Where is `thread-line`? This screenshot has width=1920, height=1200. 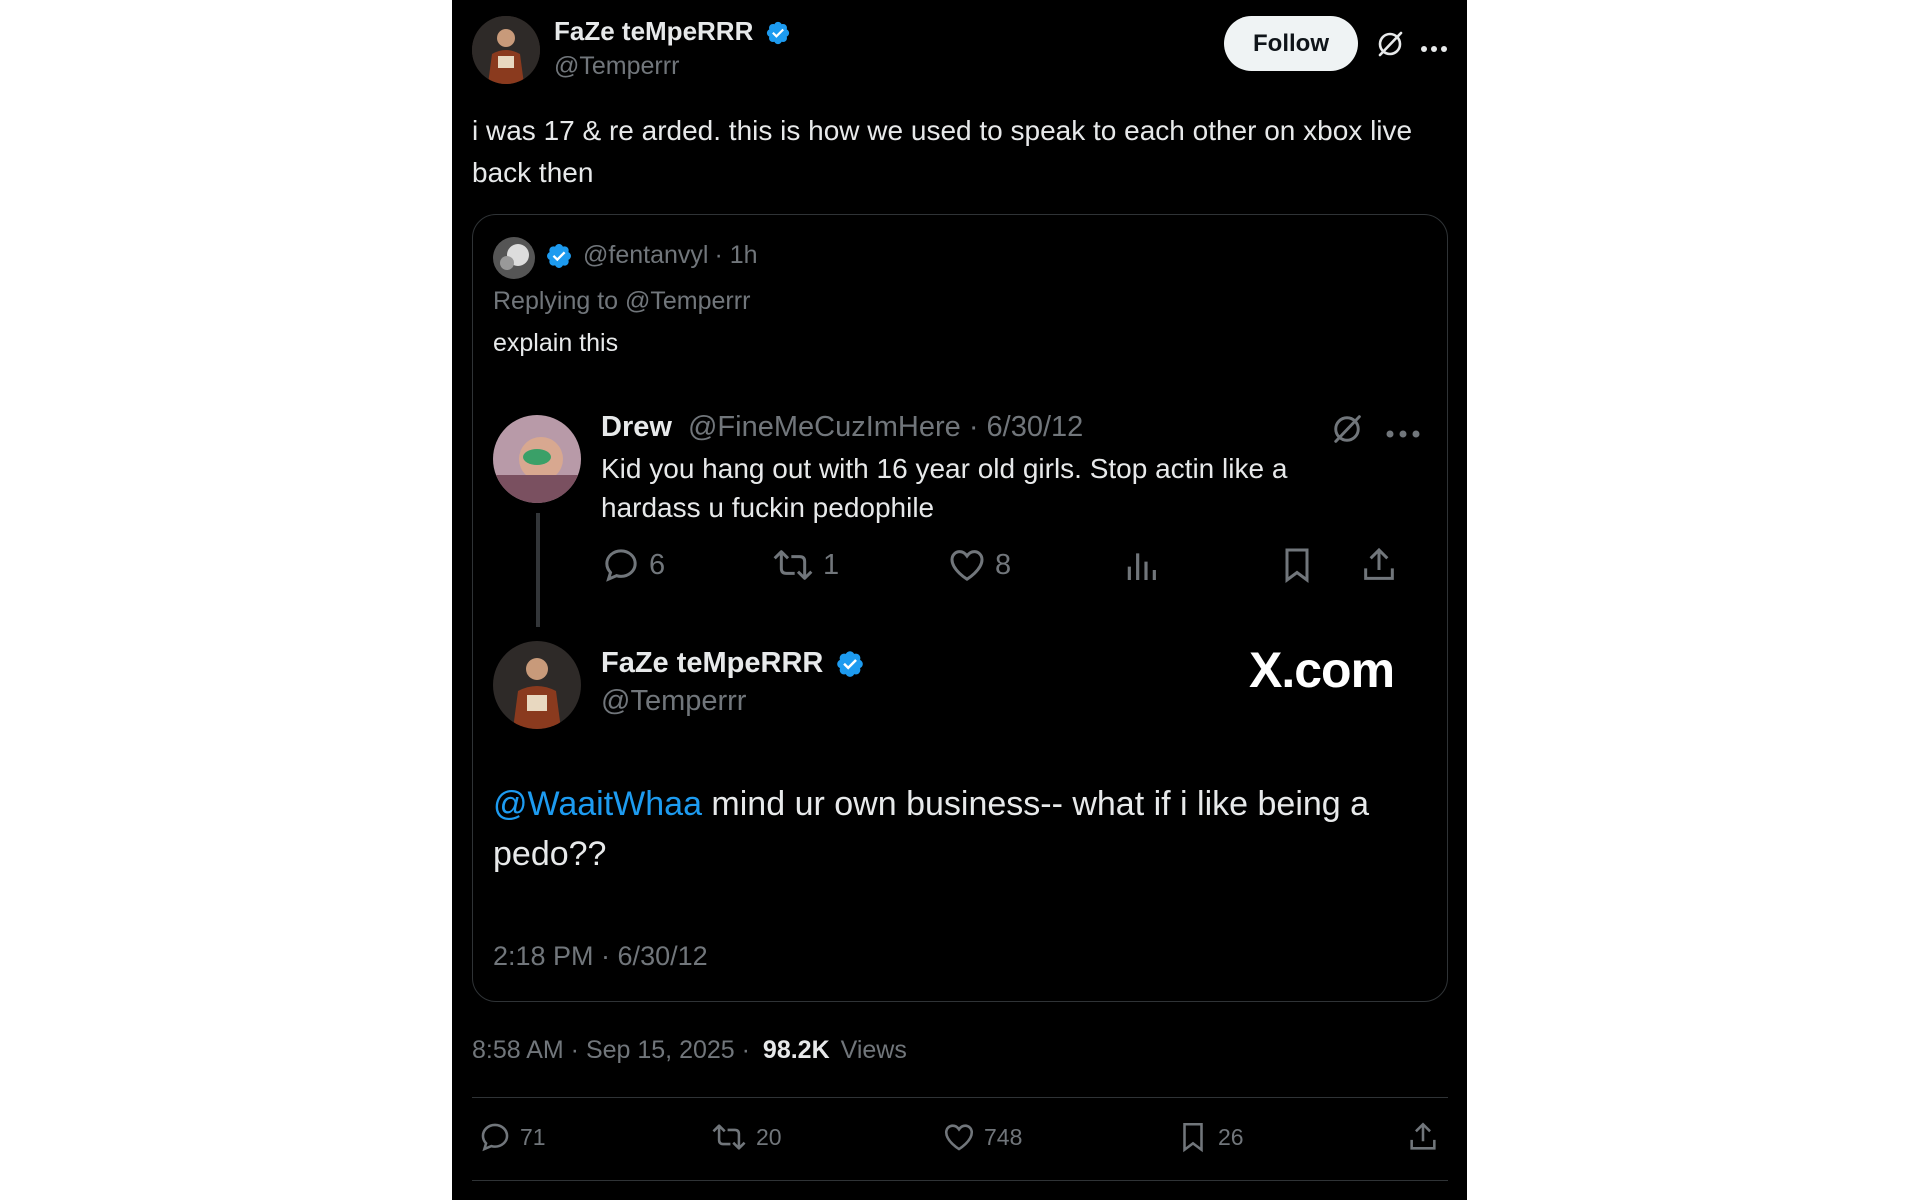 thread-line is located at coordinates (538, 570).